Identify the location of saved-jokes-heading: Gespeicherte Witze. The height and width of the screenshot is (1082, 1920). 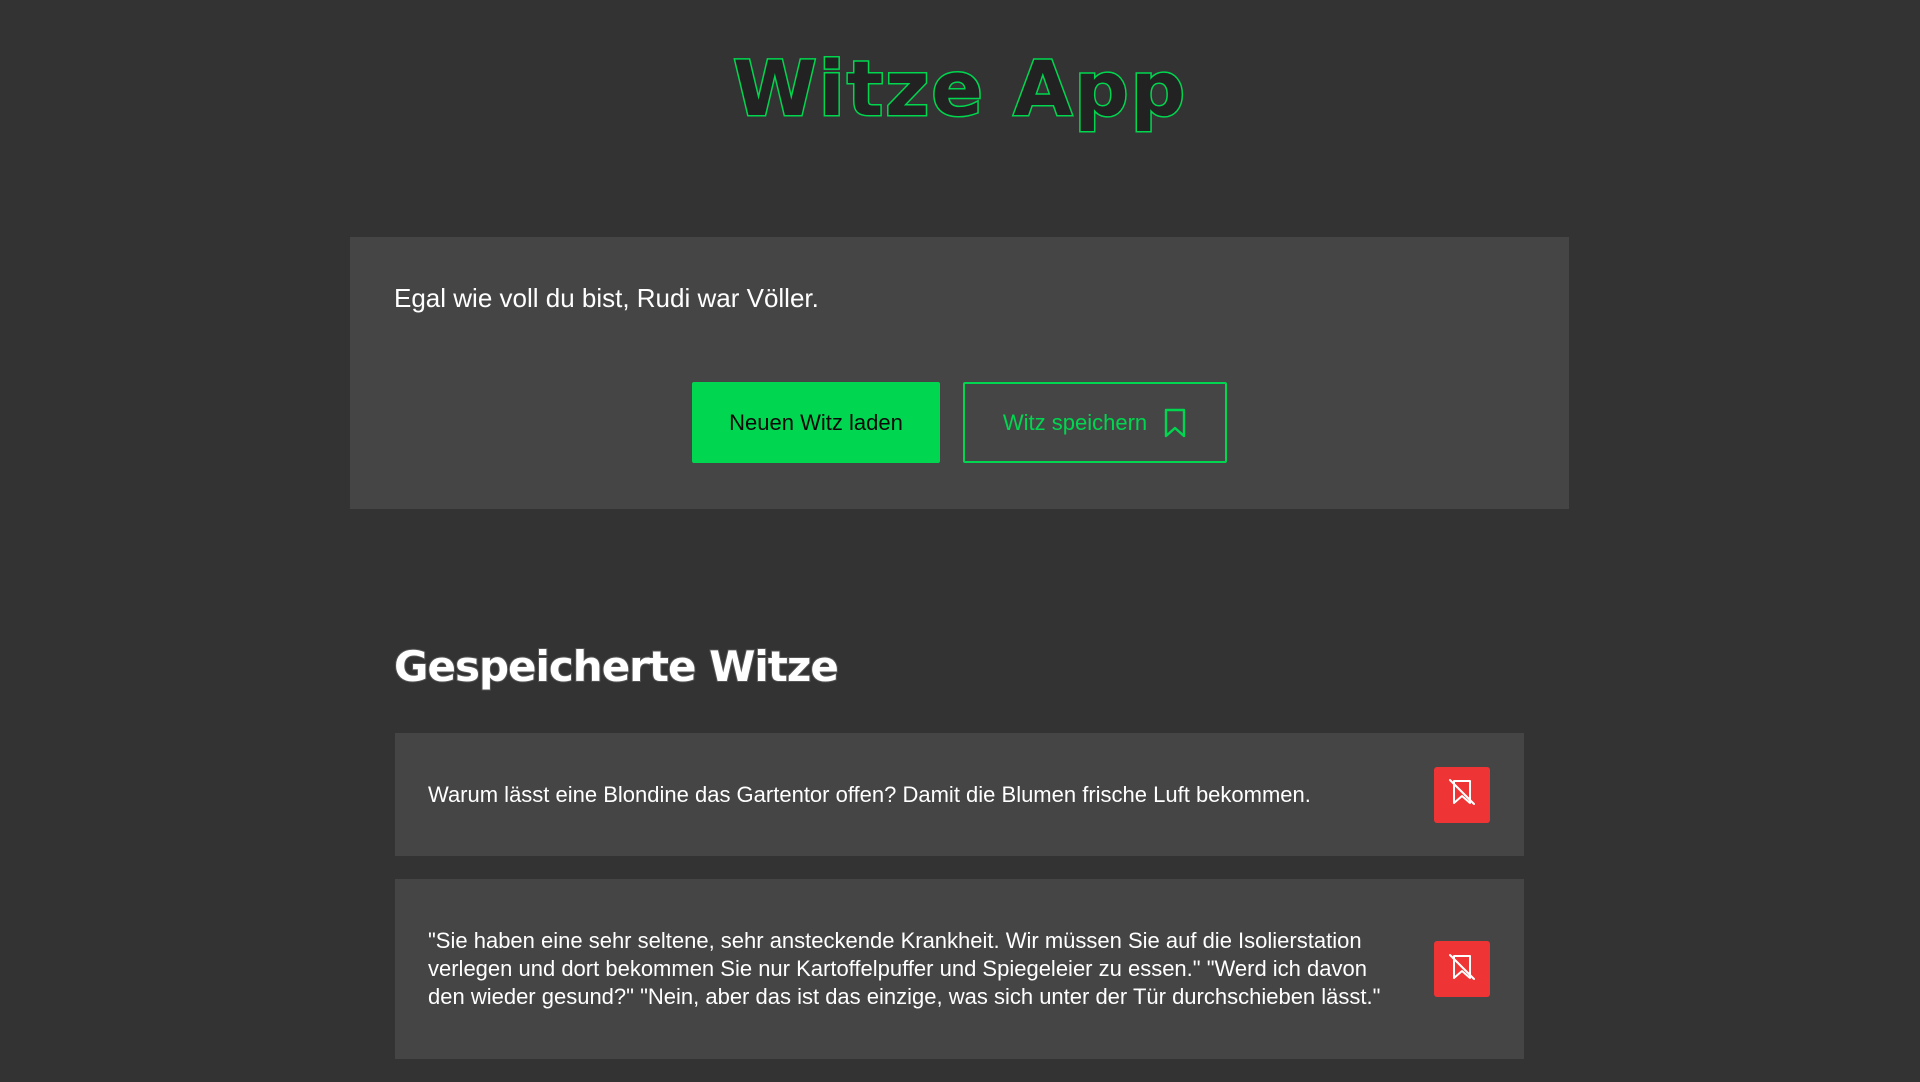
(616, 666).